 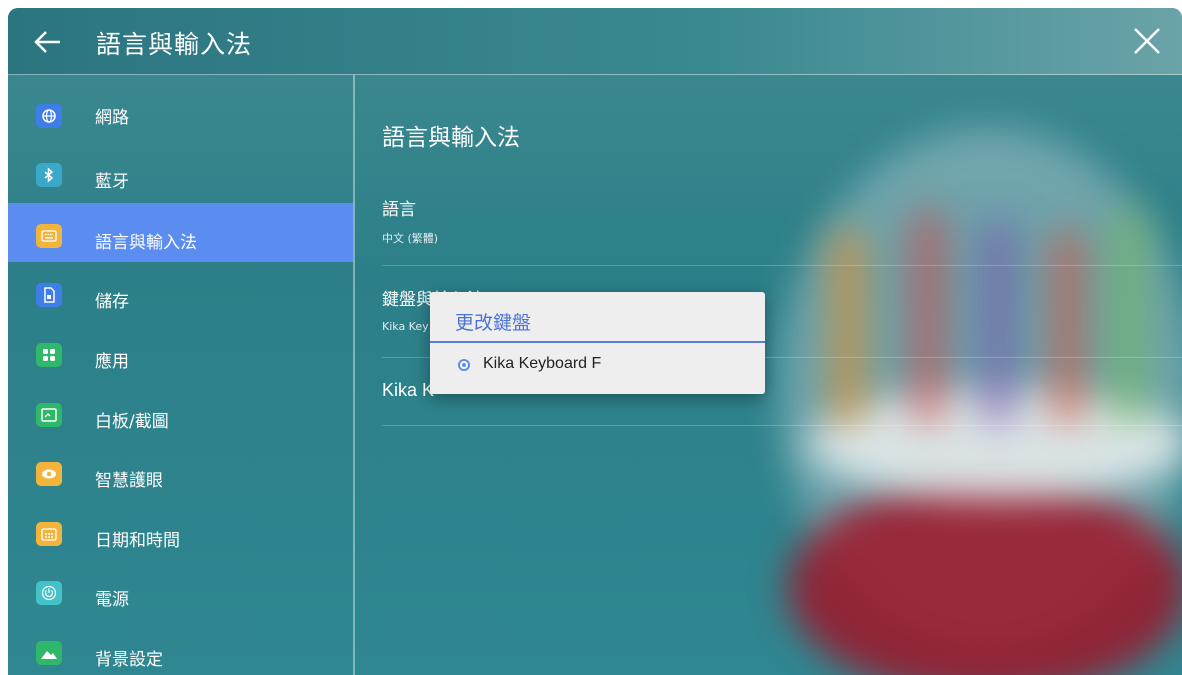 What do you see at coordinates (180, 470) in the screenshot?
I see `sidebar-item-eye-care: 智慧護眼` at bounding box center [180, 470].